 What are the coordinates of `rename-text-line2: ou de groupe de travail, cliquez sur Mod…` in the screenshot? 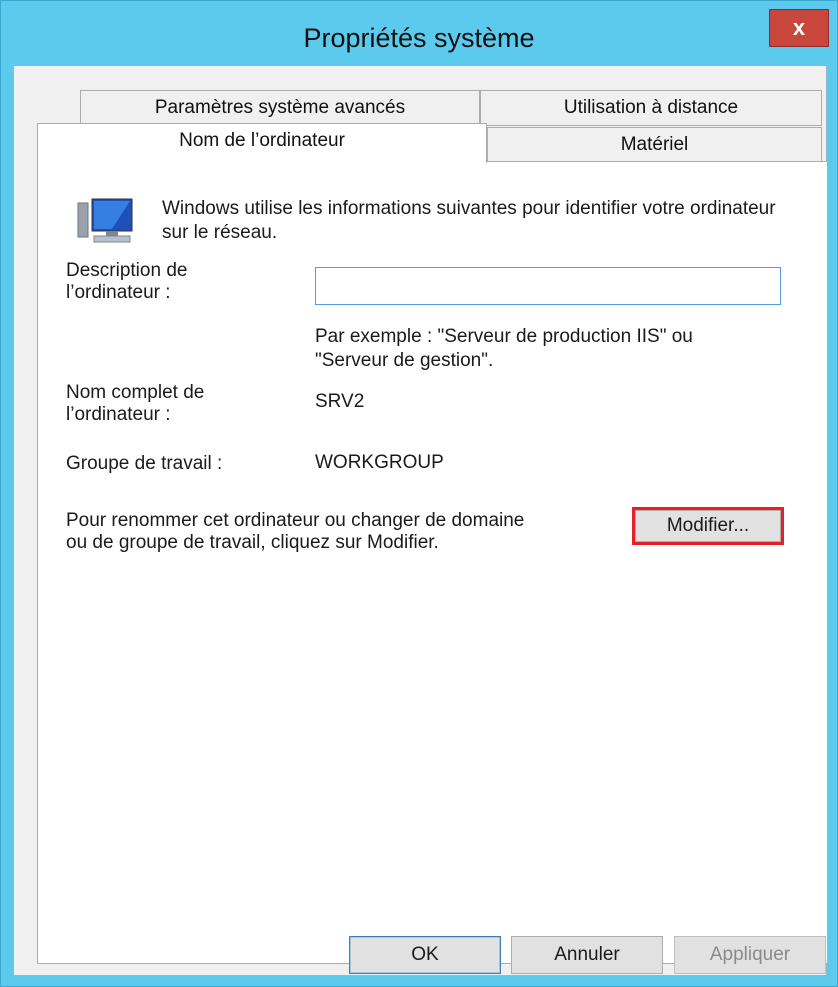 It's located at (252, 542).